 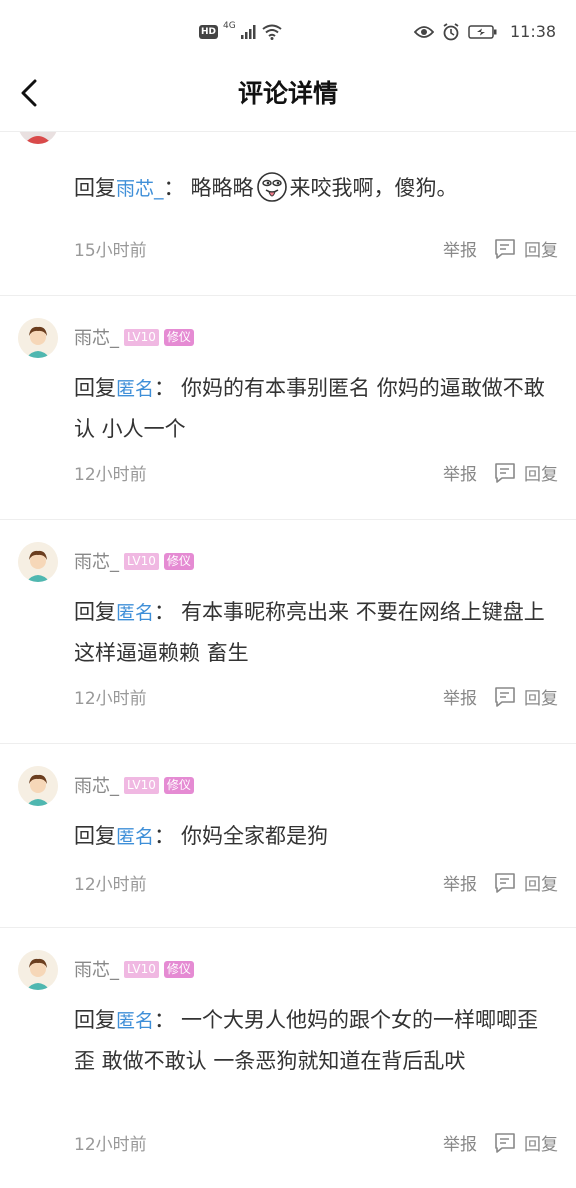 I want to click on header-bar: 评论详情, so click(x=288, y=98).